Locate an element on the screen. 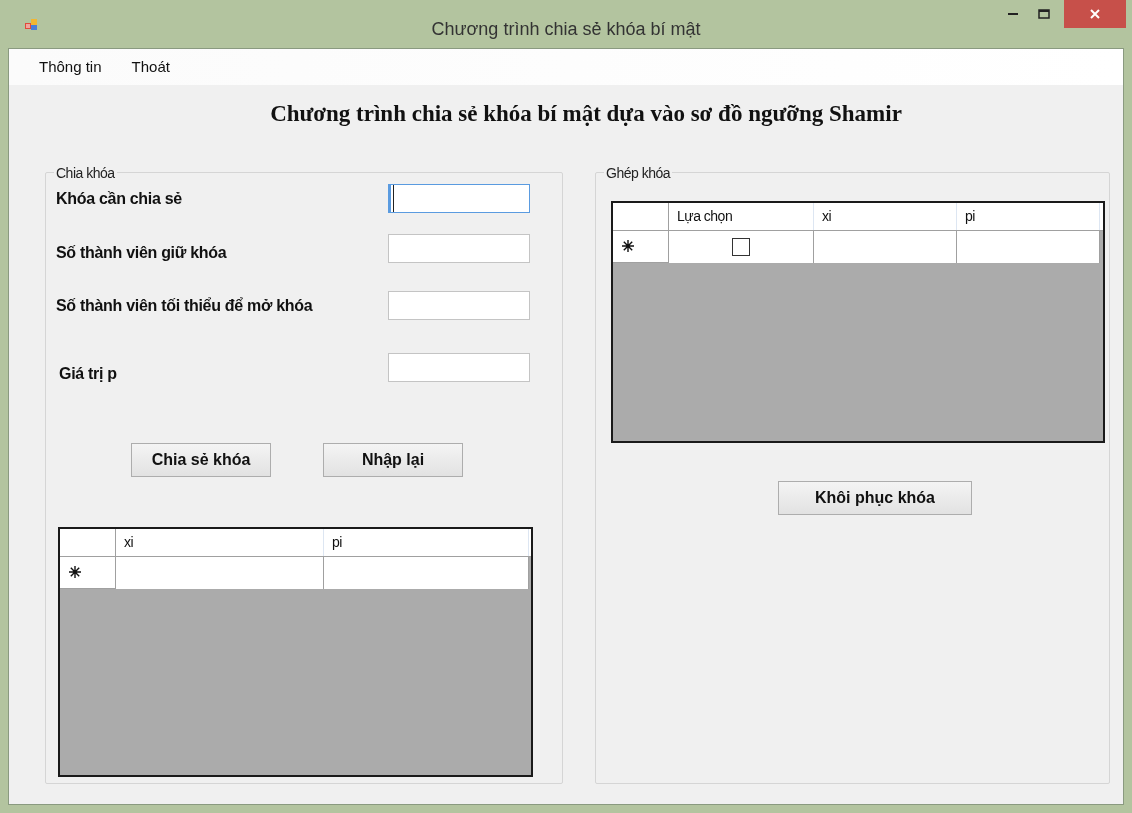  field-label: Khóa cần chia sẻ is located at coordinates (119, 198).